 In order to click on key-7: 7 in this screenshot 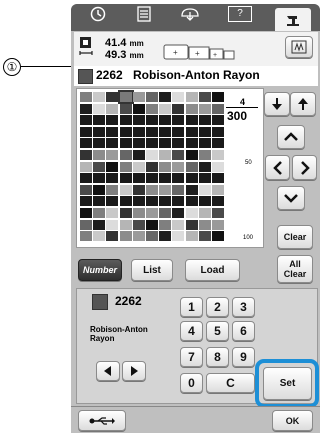, I will do `click(191, 357)`.